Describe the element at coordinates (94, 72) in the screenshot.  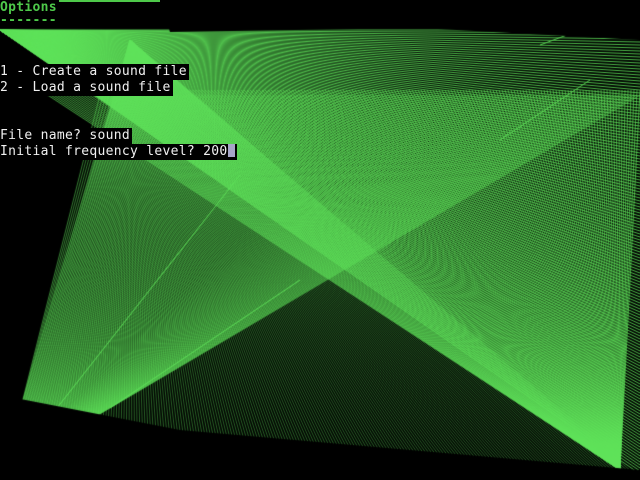
I see `menu-item-create-sound-file: 1 - Create a sound file` at that location.